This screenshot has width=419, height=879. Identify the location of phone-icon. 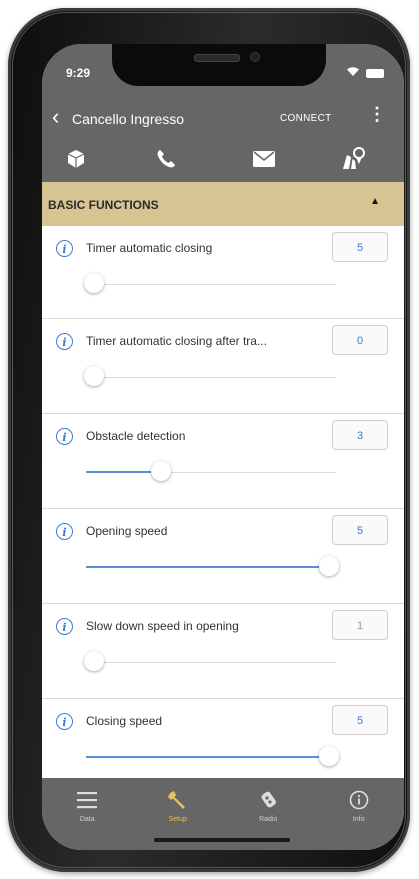
(166, 159).